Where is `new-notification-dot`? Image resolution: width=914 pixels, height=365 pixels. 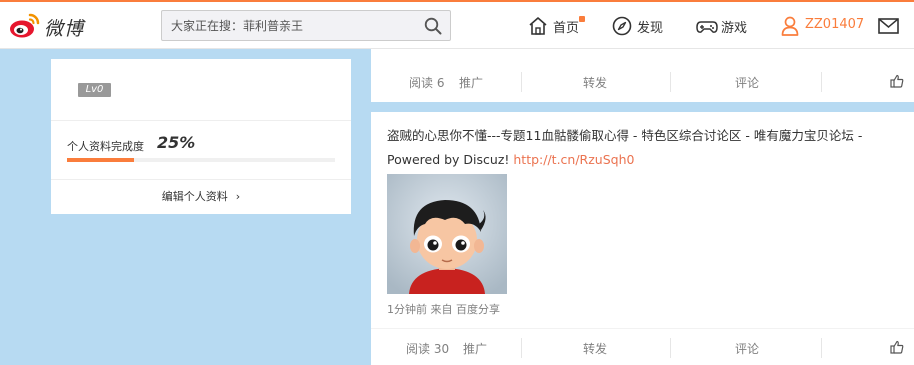
new-notification-dot is located at coordinates (582, 19).